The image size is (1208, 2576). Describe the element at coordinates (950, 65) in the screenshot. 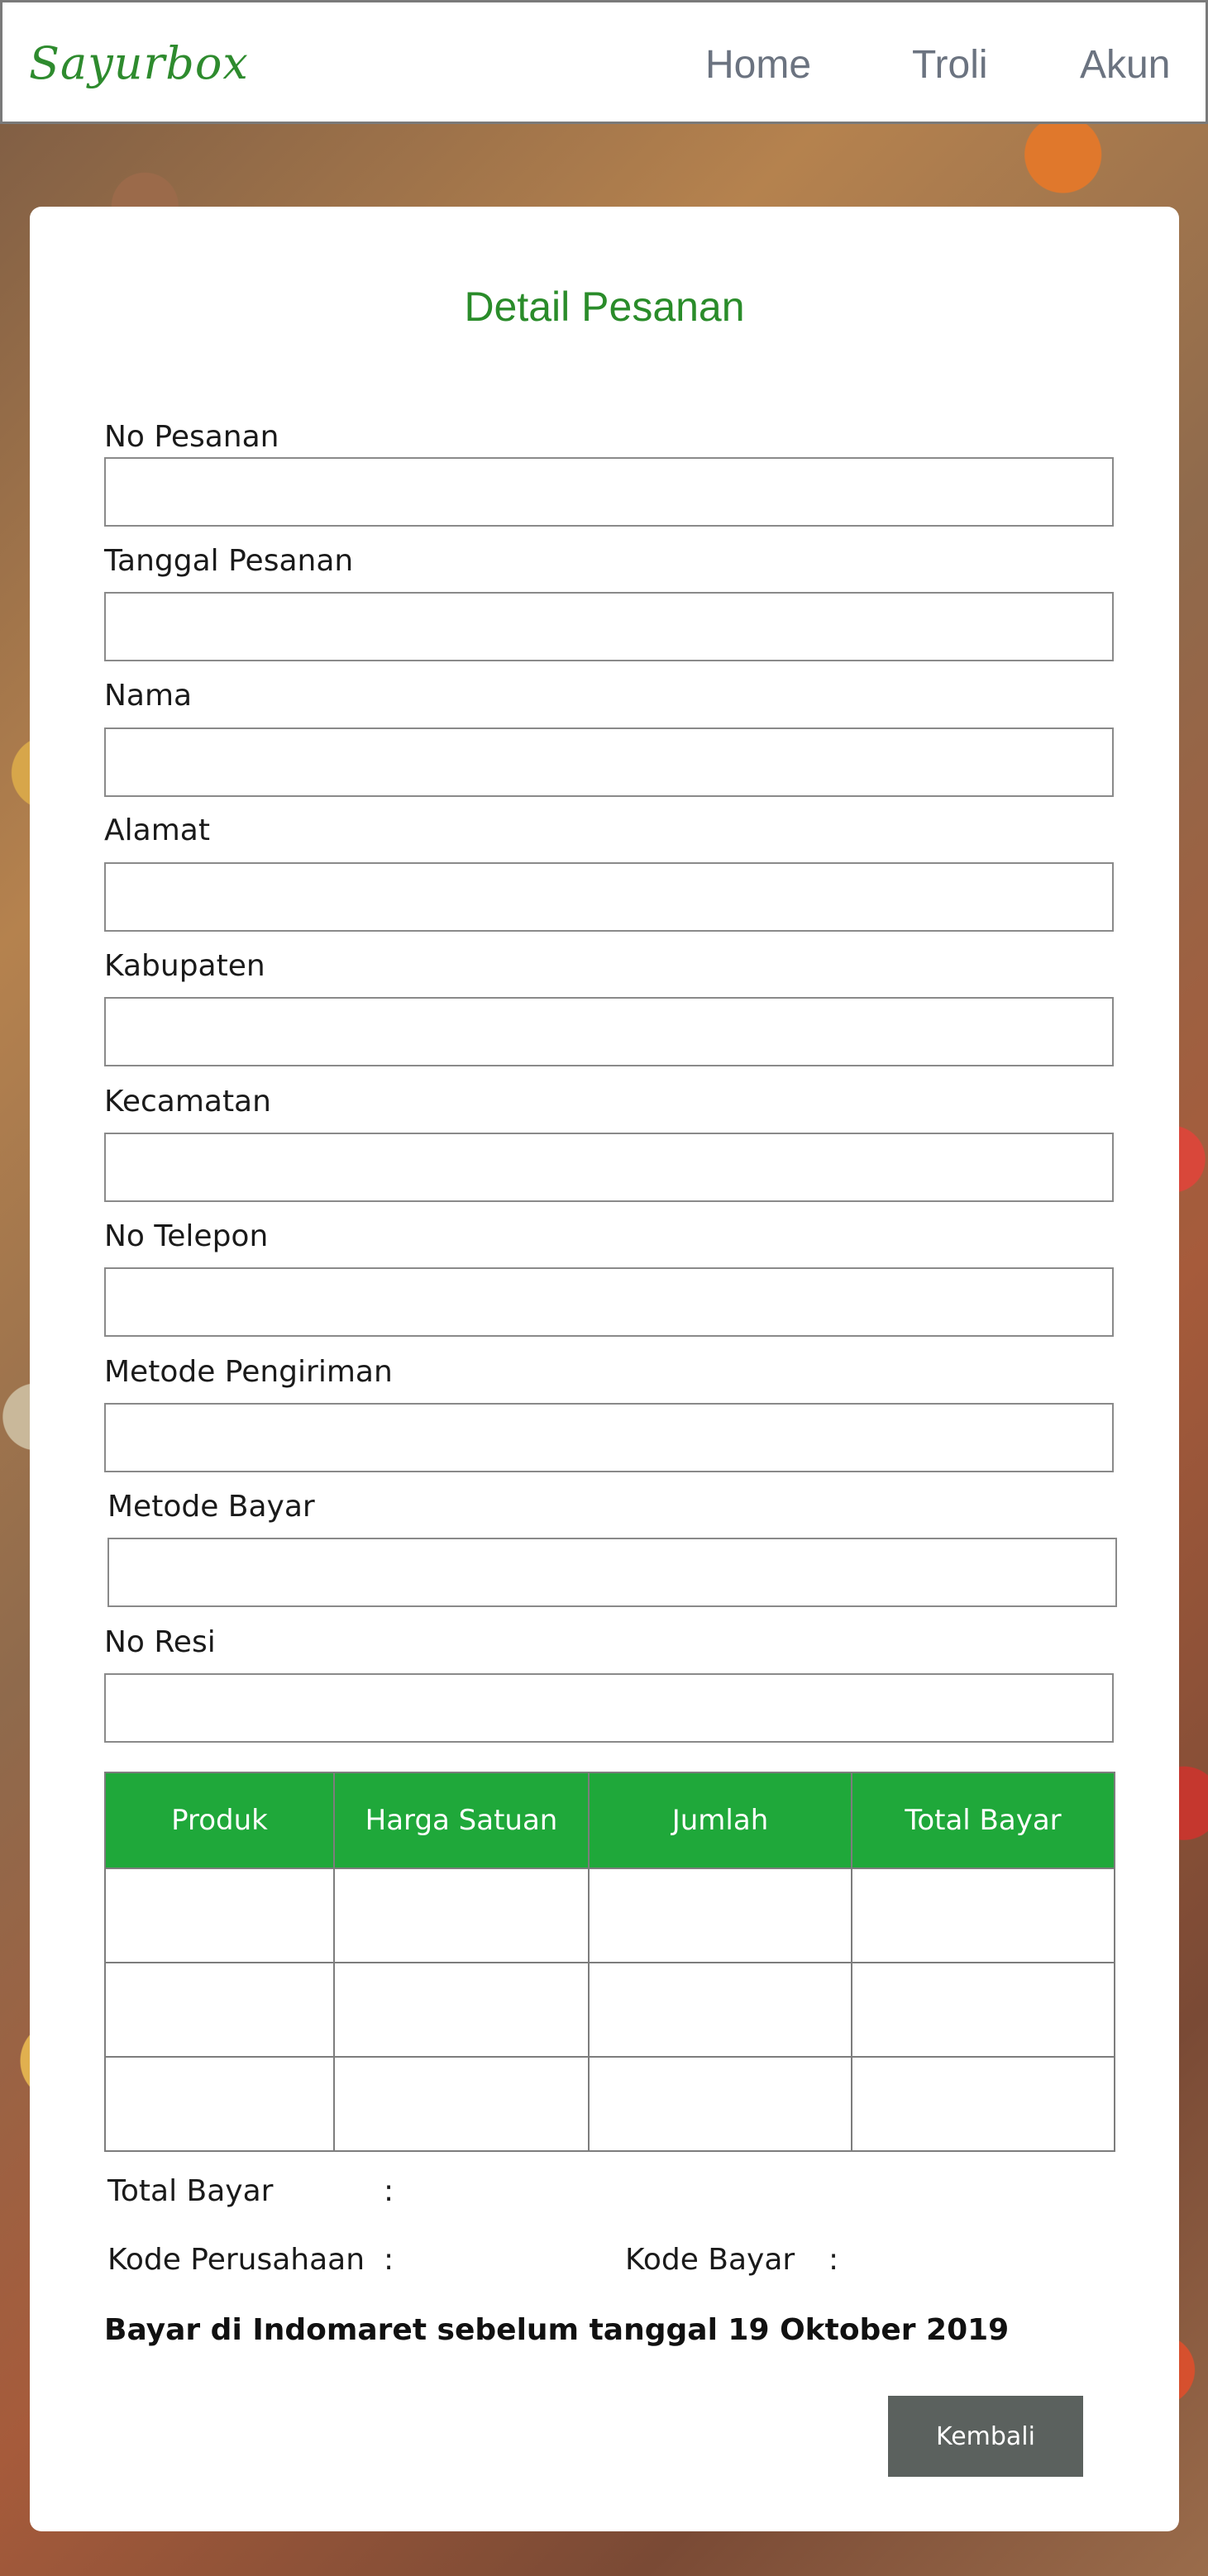

I see `nav-link-troli: Troli` at that location.